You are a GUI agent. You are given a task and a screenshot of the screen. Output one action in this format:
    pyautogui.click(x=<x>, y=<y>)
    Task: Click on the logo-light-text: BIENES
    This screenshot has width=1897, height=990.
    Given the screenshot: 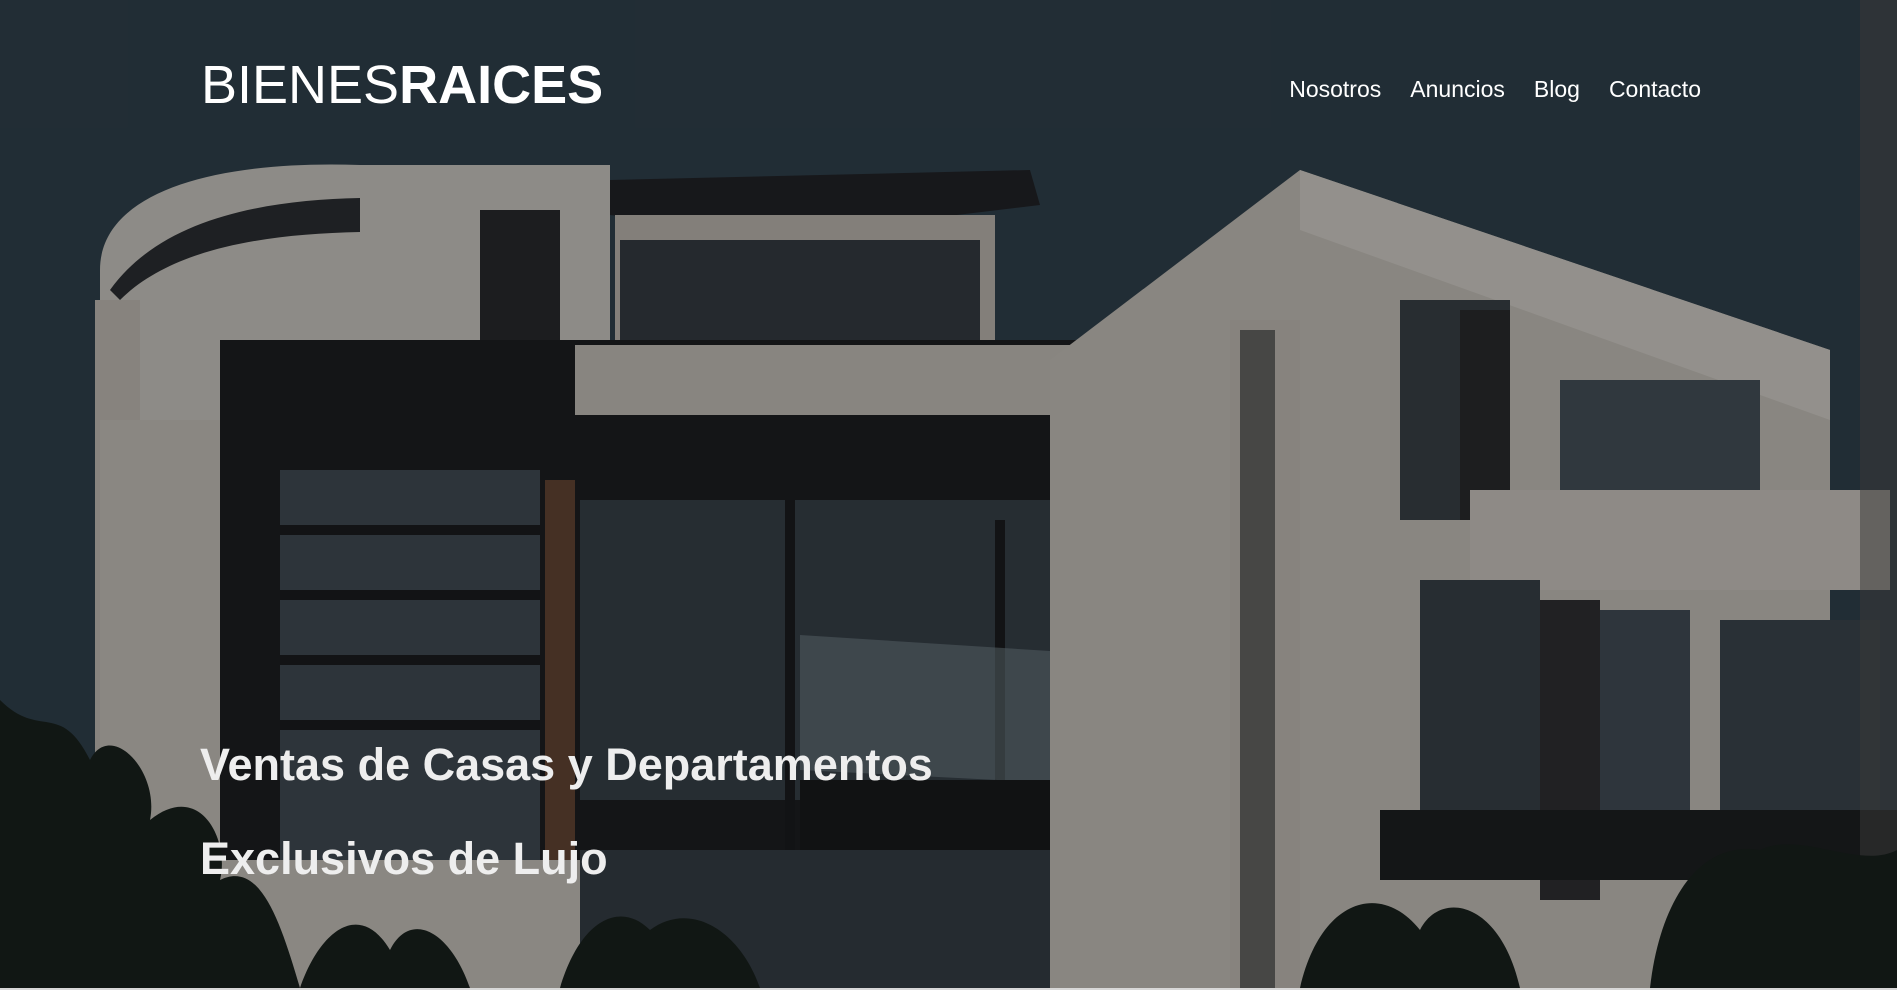 What is the action you would take?
    pyautogui.click(x=300, y=85)
    